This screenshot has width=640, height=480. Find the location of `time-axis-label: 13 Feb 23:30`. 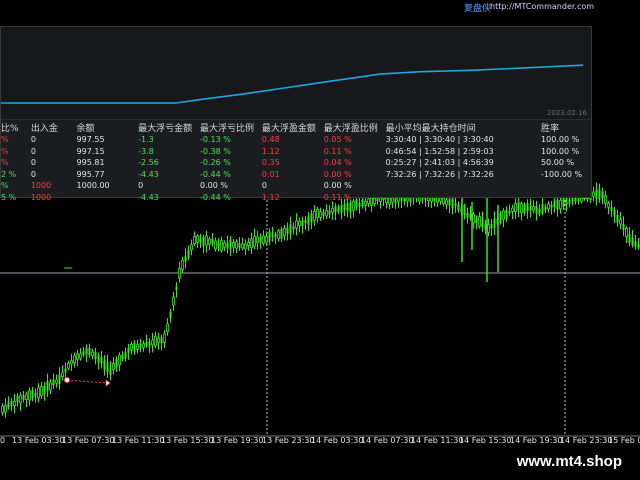

time-axis-label: 13 Feb 23:30 is located at coordinates (288, 440).